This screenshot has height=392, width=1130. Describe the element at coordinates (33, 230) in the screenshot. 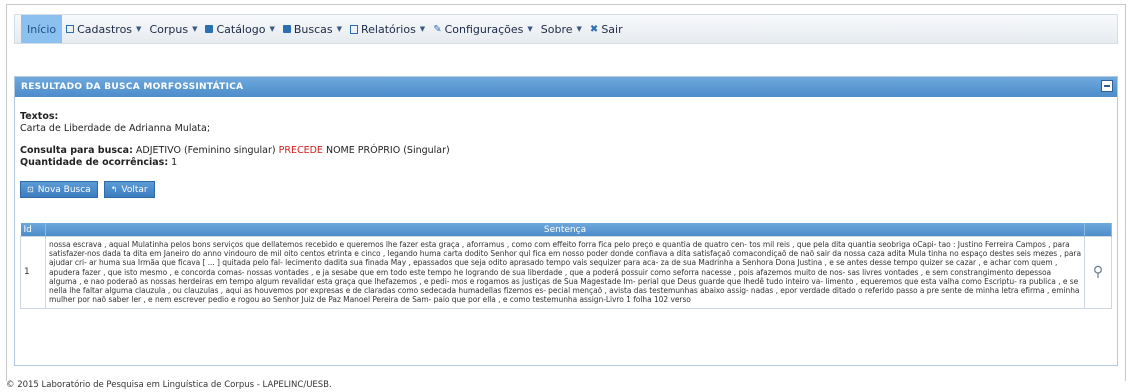

I see `header-id: Id` at that location.